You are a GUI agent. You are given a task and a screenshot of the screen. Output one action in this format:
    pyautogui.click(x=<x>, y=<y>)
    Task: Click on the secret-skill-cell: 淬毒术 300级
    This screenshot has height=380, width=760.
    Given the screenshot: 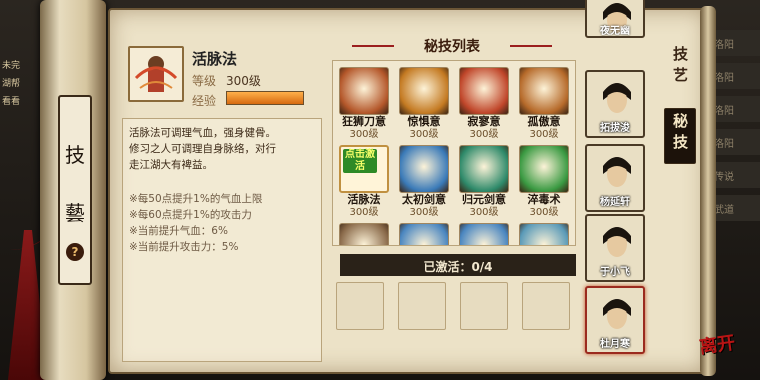 What is the action you would take?
    pyautogui.click(x=544, y=180)
    